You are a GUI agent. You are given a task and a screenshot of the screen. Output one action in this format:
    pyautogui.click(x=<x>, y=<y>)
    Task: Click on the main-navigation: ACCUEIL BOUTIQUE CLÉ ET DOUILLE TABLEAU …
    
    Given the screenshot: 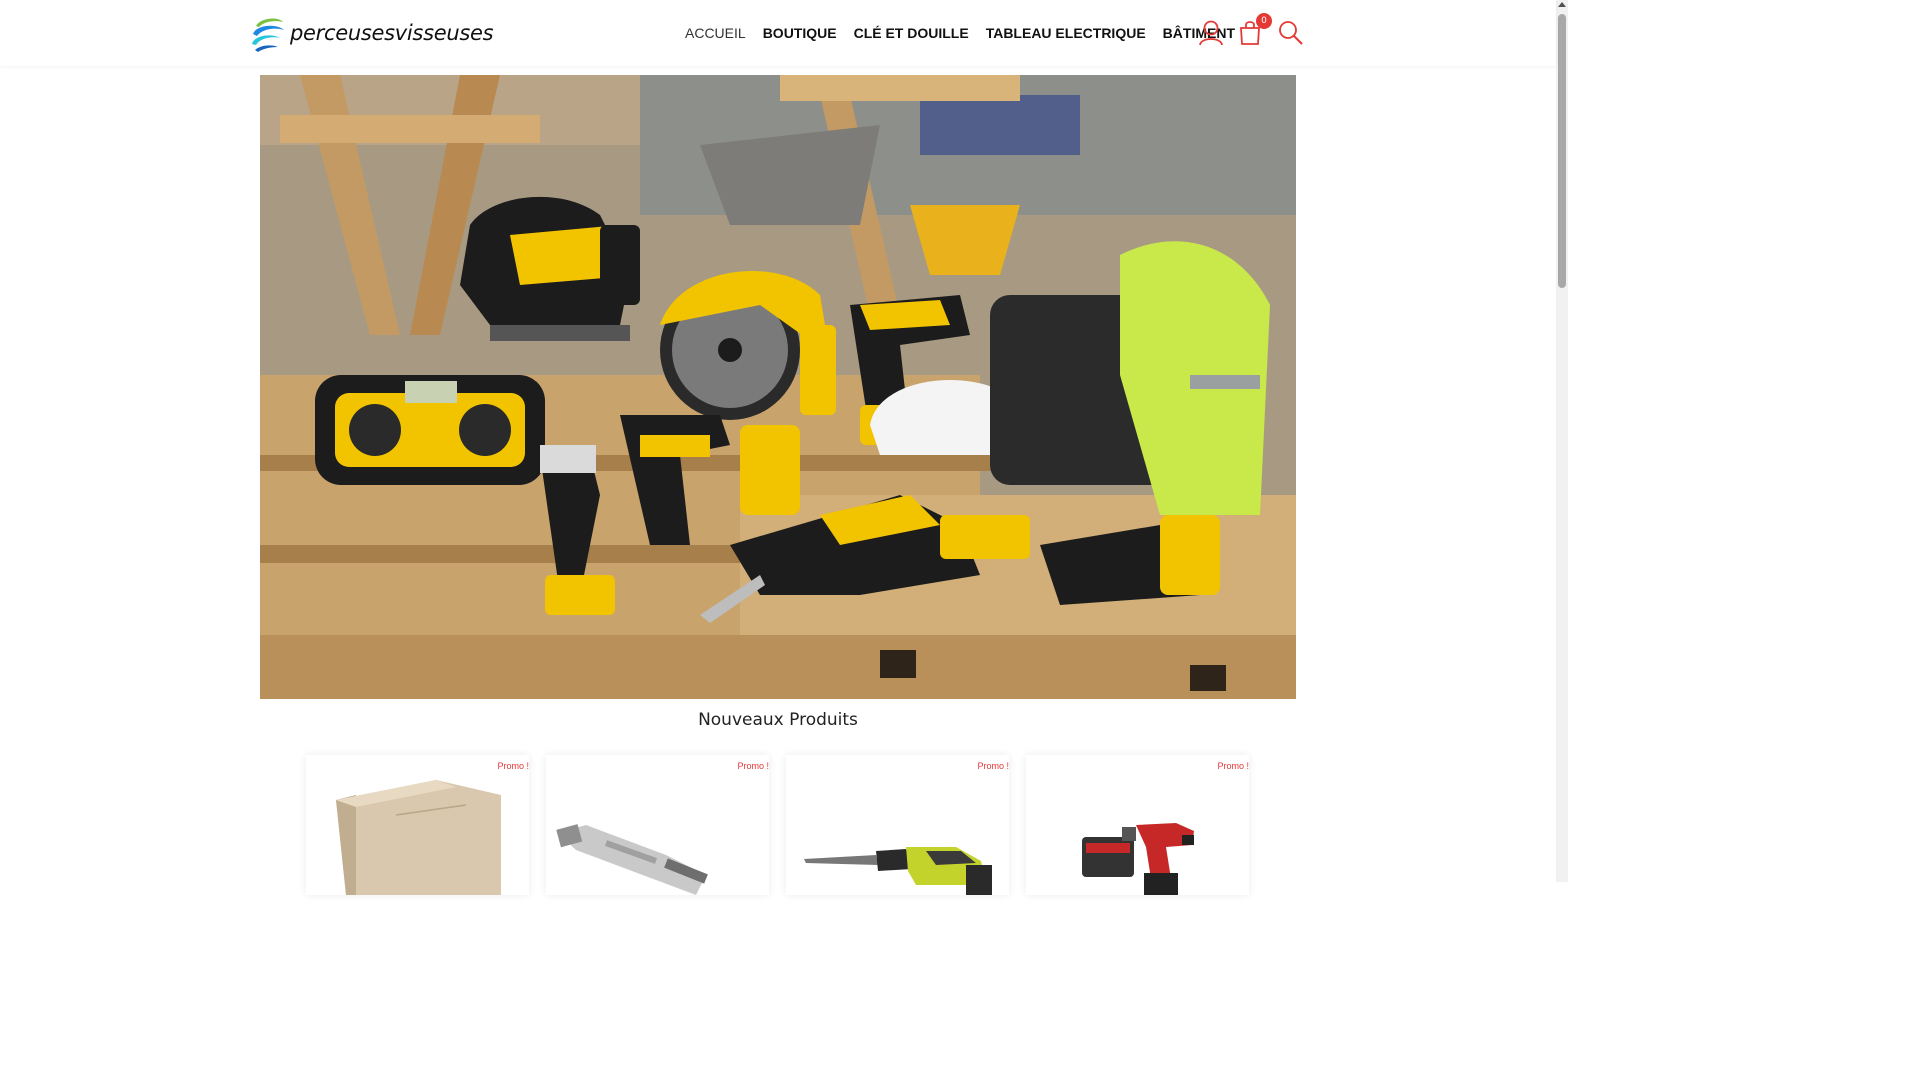 What is the action you would take?
    pyautogui.click(x=968, y=33)
    